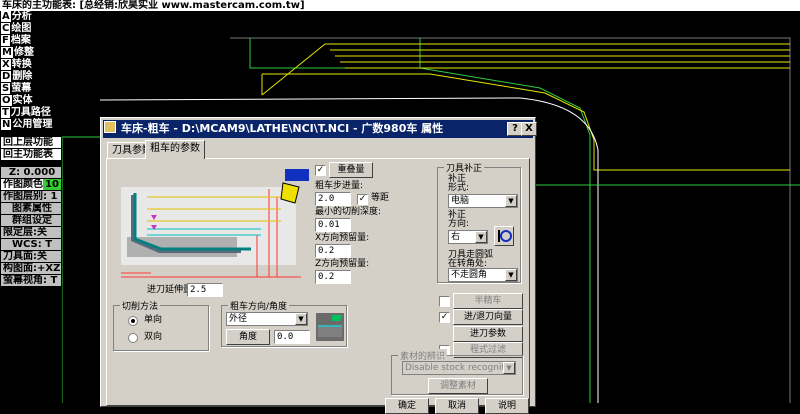 This screenshot has width=800, height=414. Describe the element at coordinates (339, 186) in the screenshot. I see `step-label: 粗车步进量:` at that location.